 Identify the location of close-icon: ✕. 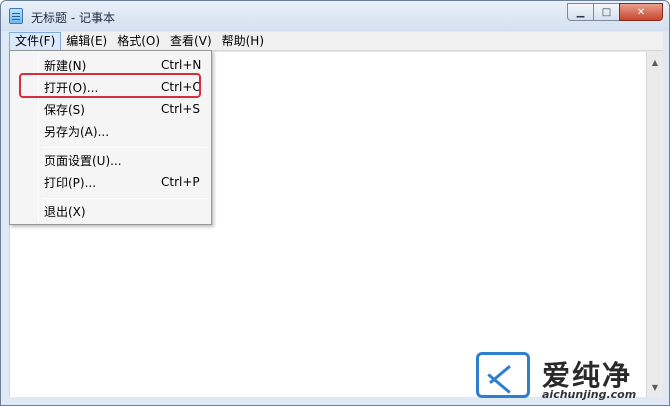
(641, 12).